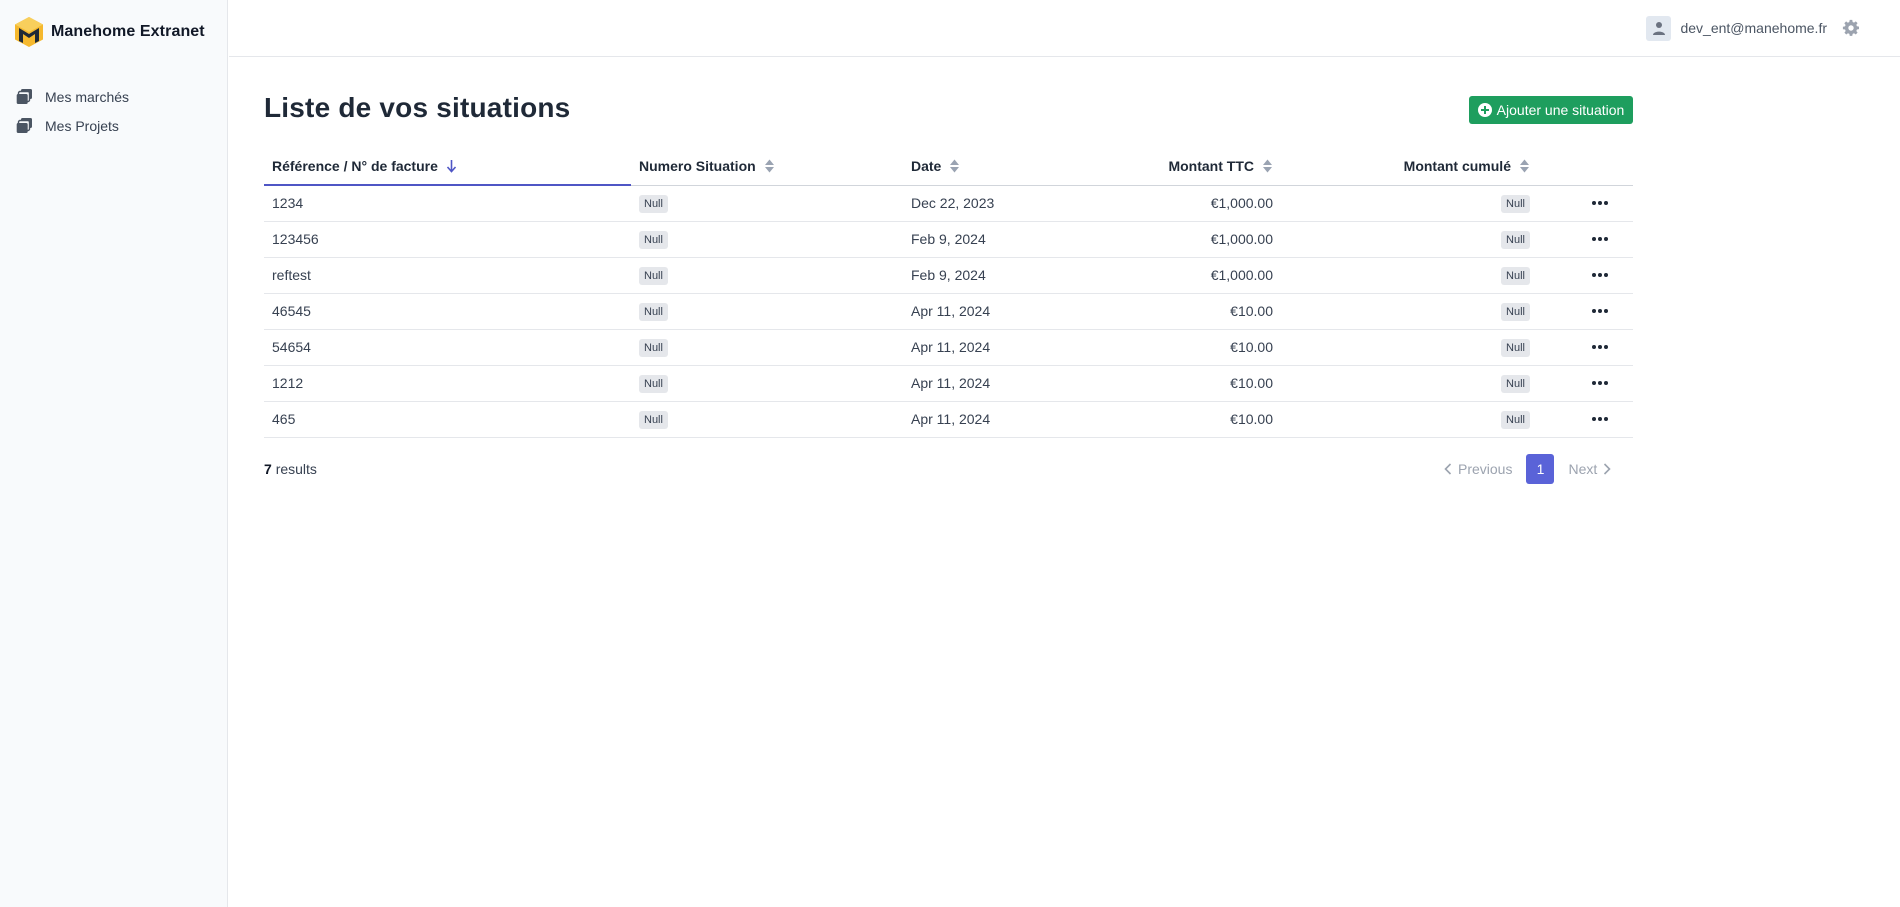 The image size is (1900, 907). I want to click on reference-value: 465, so click(284, 419).